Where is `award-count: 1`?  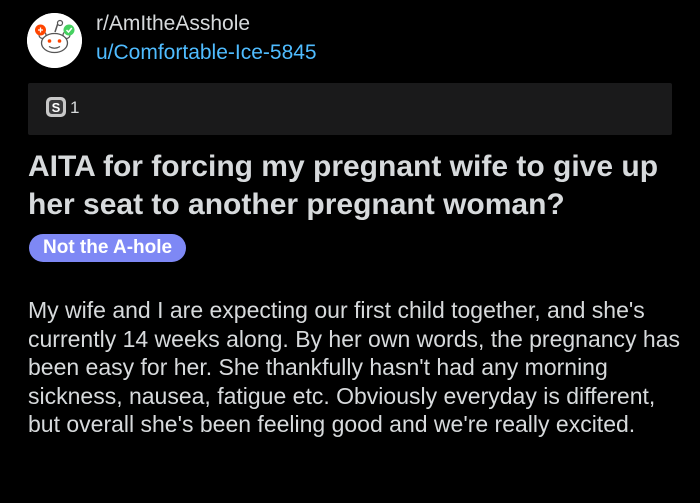 award-count: 1 is located at coordinates (75, 107).